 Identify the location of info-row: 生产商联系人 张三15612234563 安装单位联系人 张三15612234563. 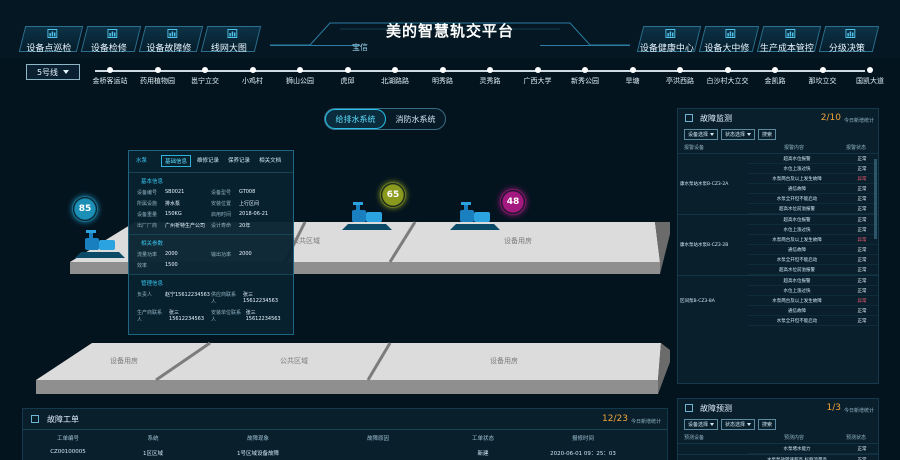
(211, 316).